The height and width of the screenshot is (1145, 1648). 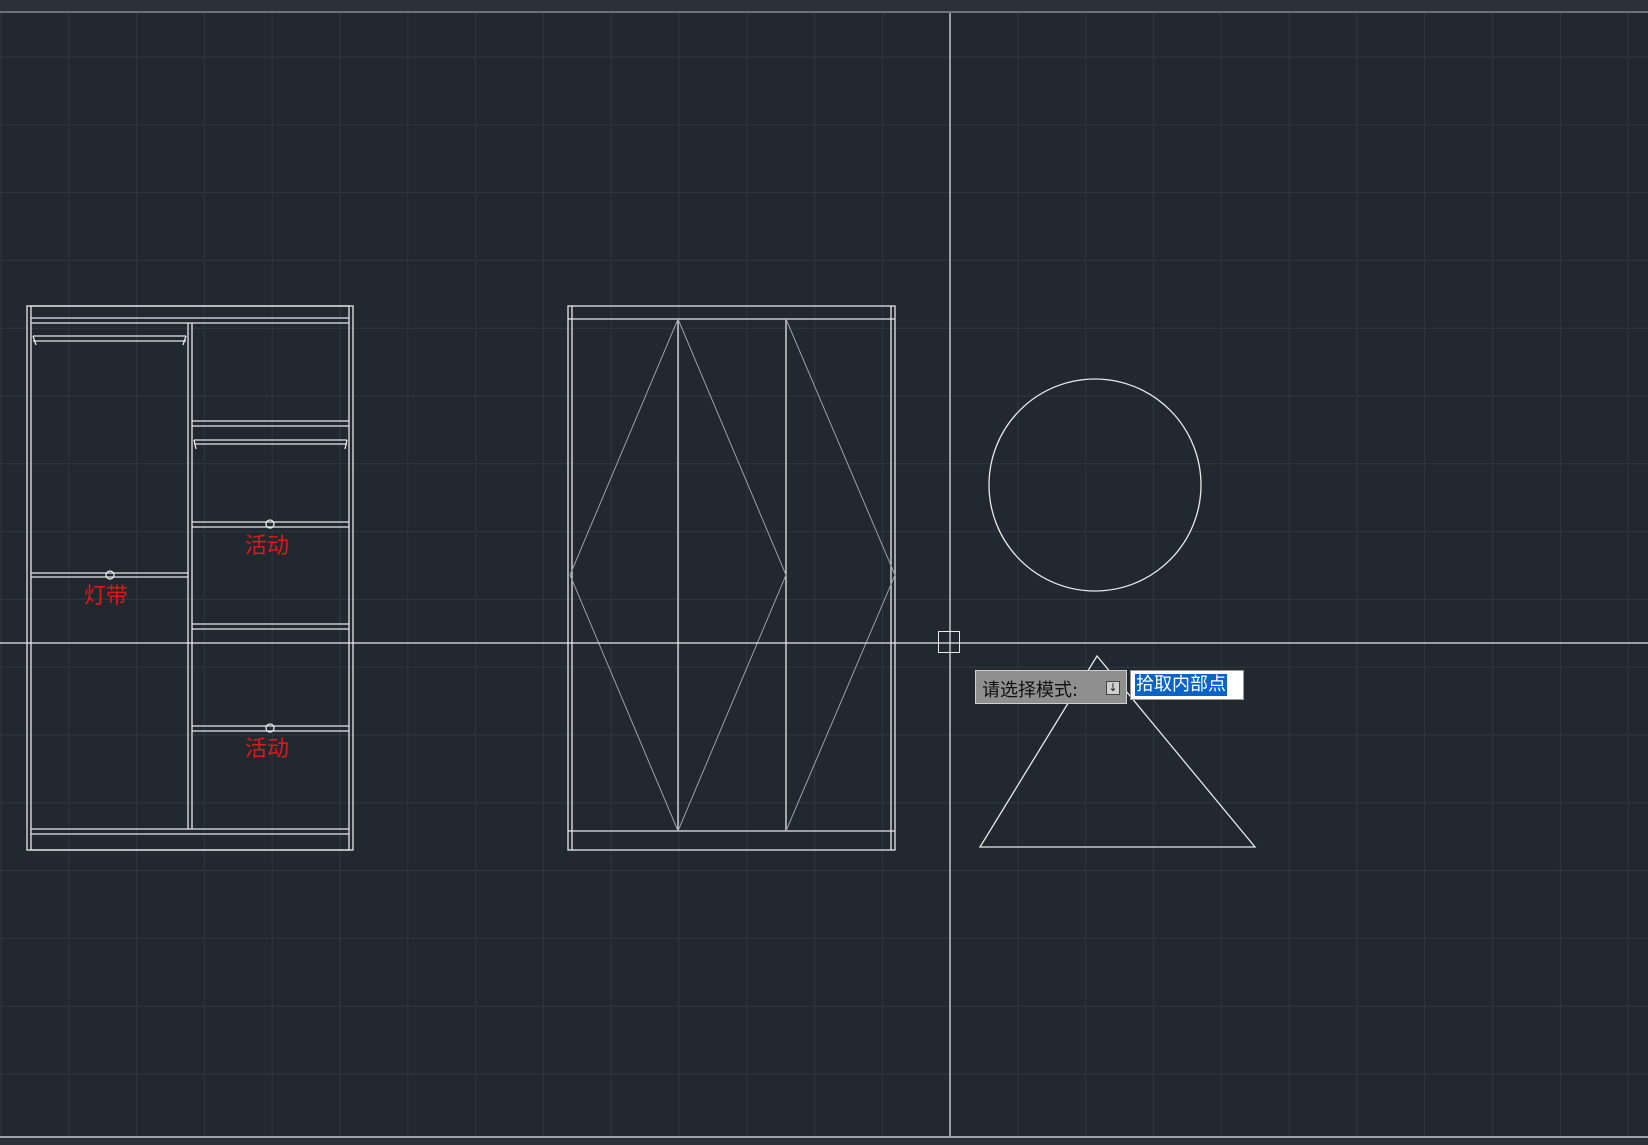 I want to click on prompt-label: 请选择模式:, so click(x=1030, y=690).